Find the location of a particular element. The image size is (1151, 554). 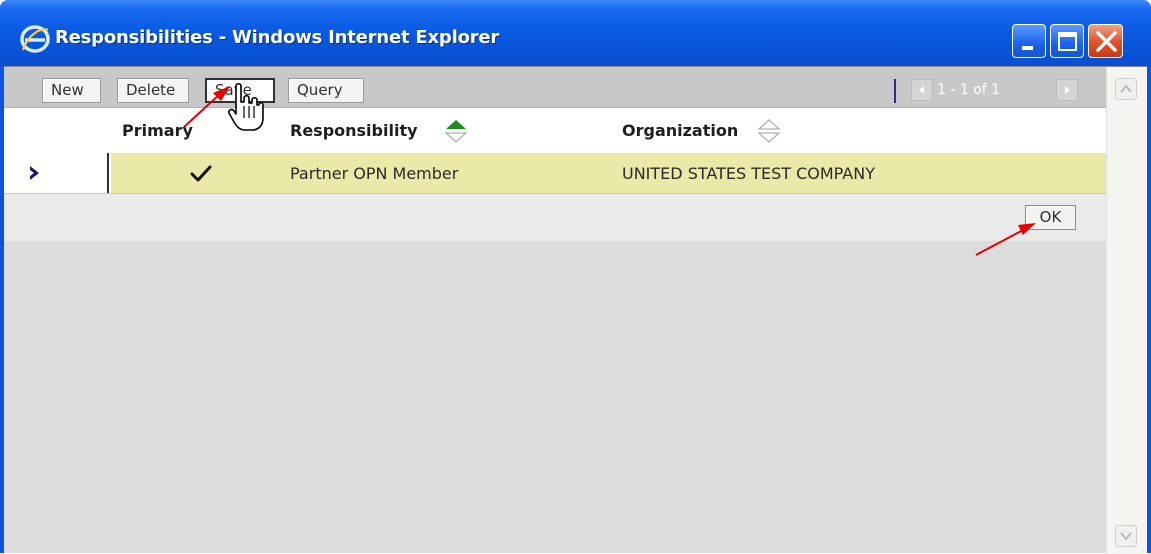

delete-button: Delete is located at coordinates (153, 90).